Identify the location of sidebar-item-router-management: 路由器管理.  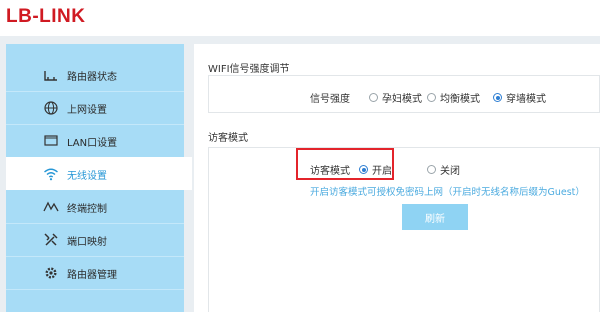
(95, 272).